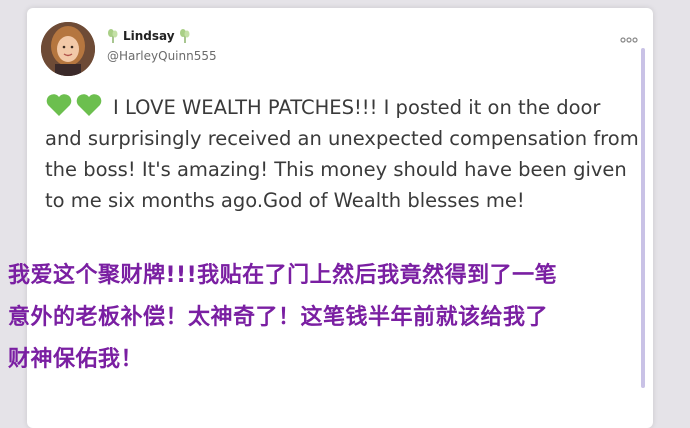  I want to click on caption-line: 意外的老板补偿！太神奇了！这笔钱半年前就该给我了, so click(278, 317).